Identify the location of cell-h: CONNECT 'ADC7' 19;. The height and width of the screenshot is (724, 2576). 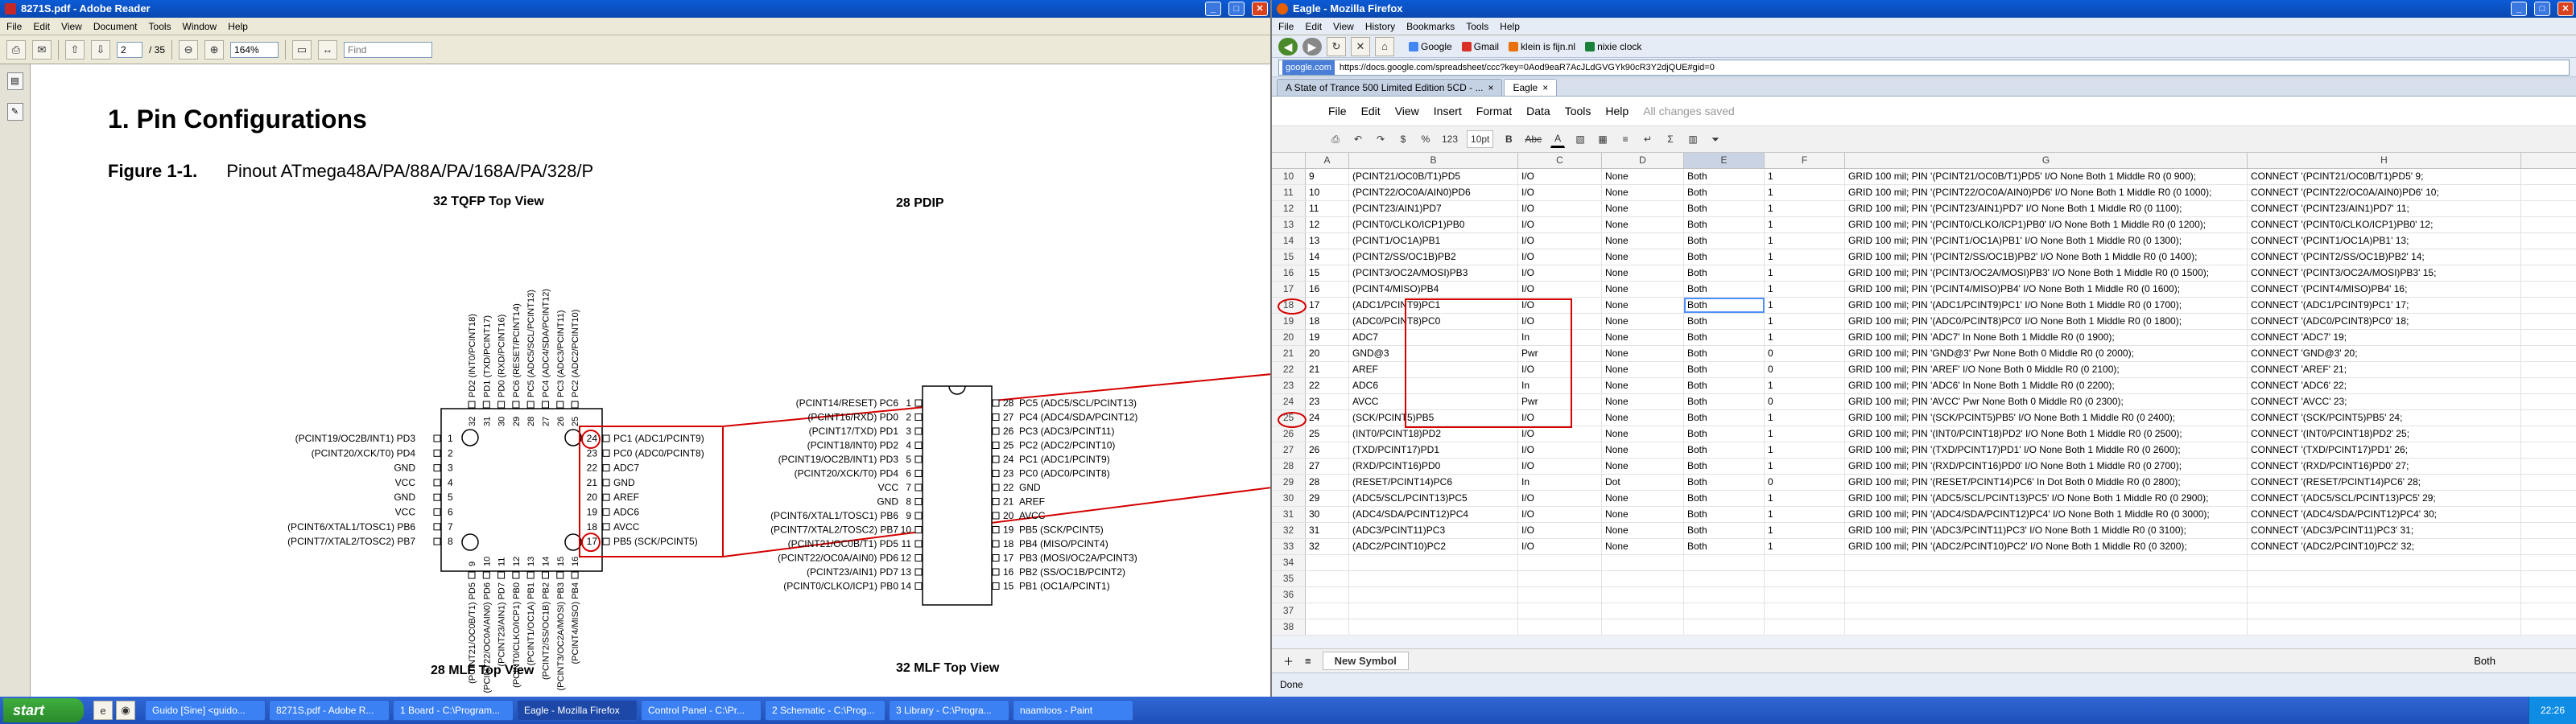
(2384, 337).